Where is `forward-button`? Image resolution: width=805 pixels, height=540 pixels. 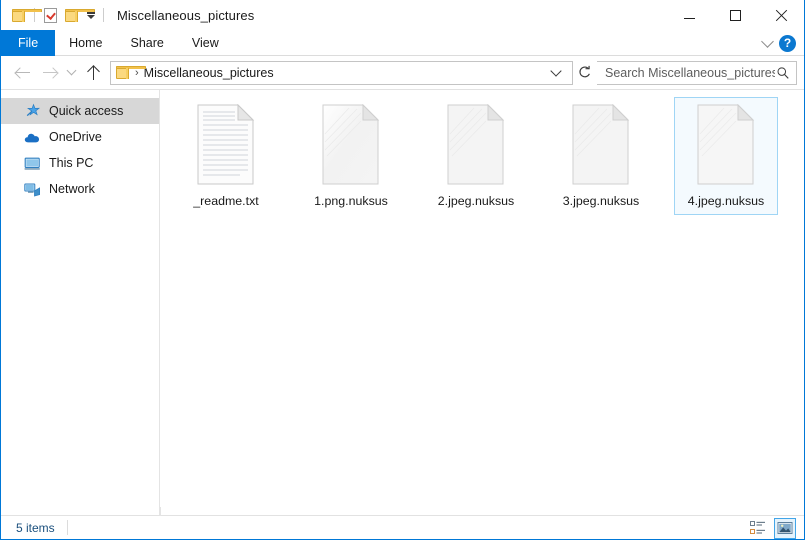 forward-button is located at coordinates (49, 73).